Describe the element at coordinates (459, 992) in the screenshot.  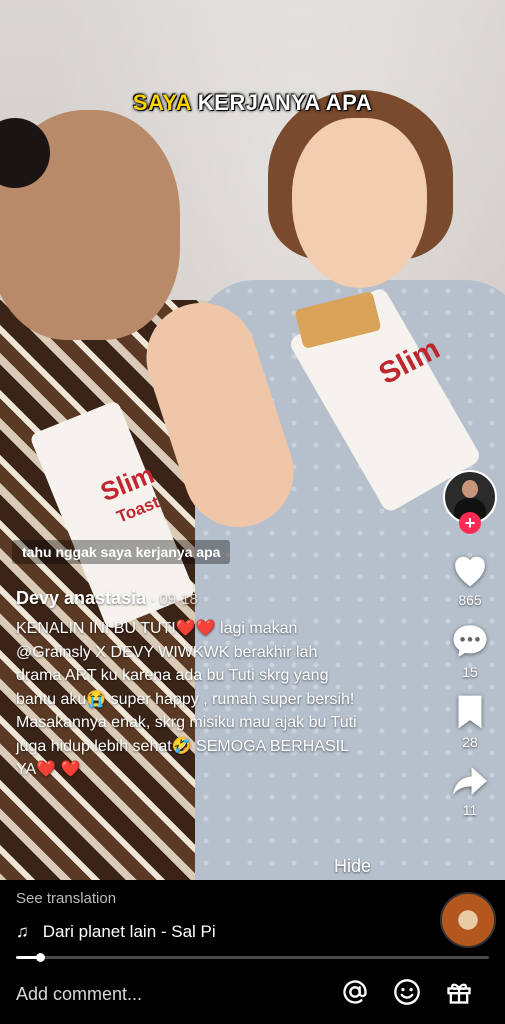
I see `gift-icon` at that location.